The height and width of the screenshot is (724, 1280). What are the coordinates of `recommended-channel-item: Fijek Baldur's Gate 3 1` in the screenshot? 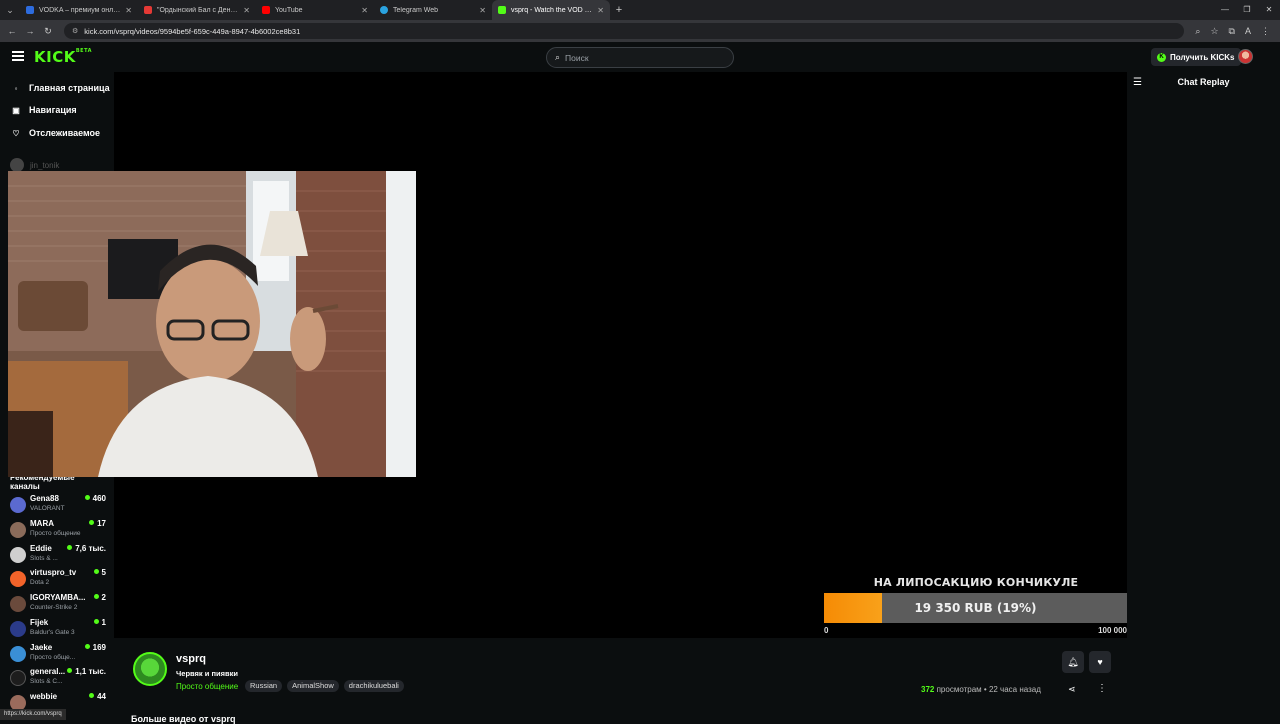 It's located at (58, 630).